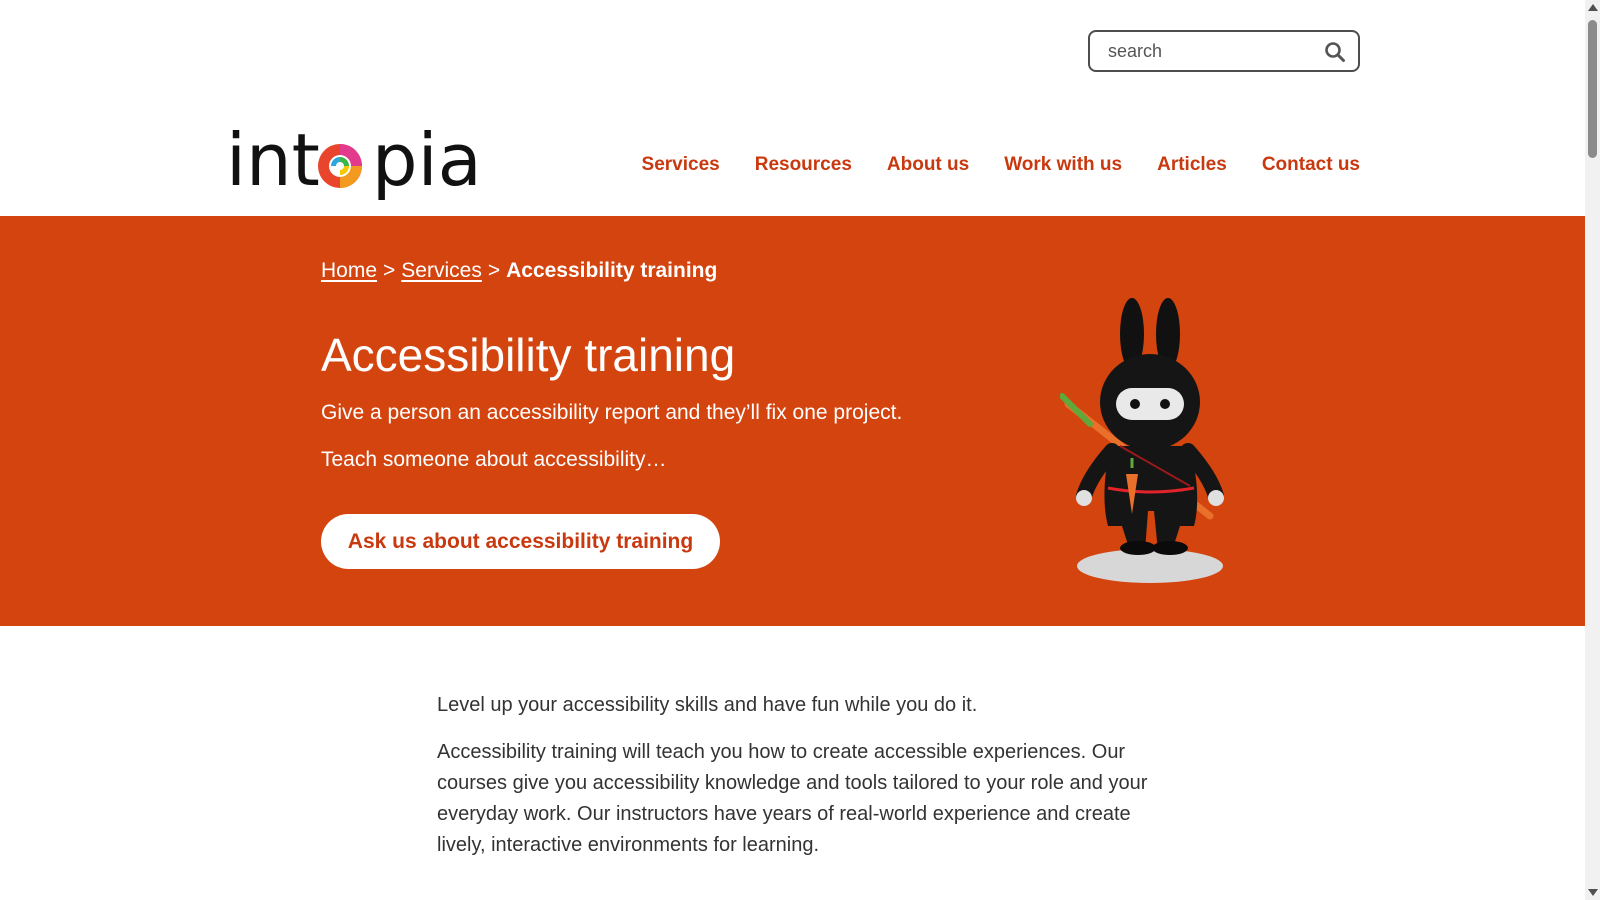  Describe the element at coordinates (1213, 51) in the screenshot. I see `search-input` at that location.